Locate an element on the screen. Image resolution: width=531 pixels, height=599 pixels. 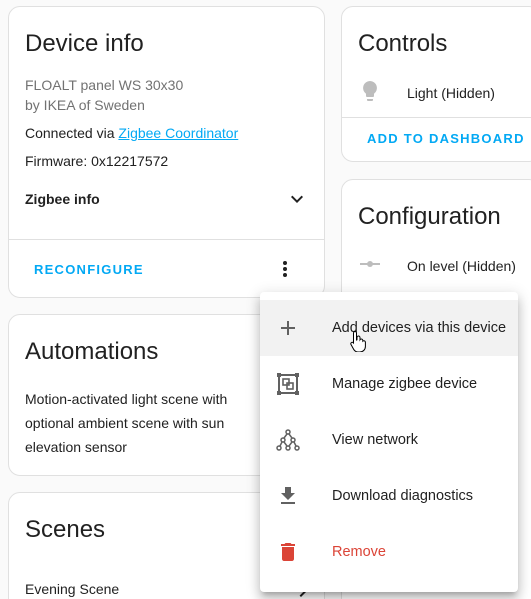
add-to-dashboard-button: ADD TO DASHBOARD is located at coordinates (446, 138).